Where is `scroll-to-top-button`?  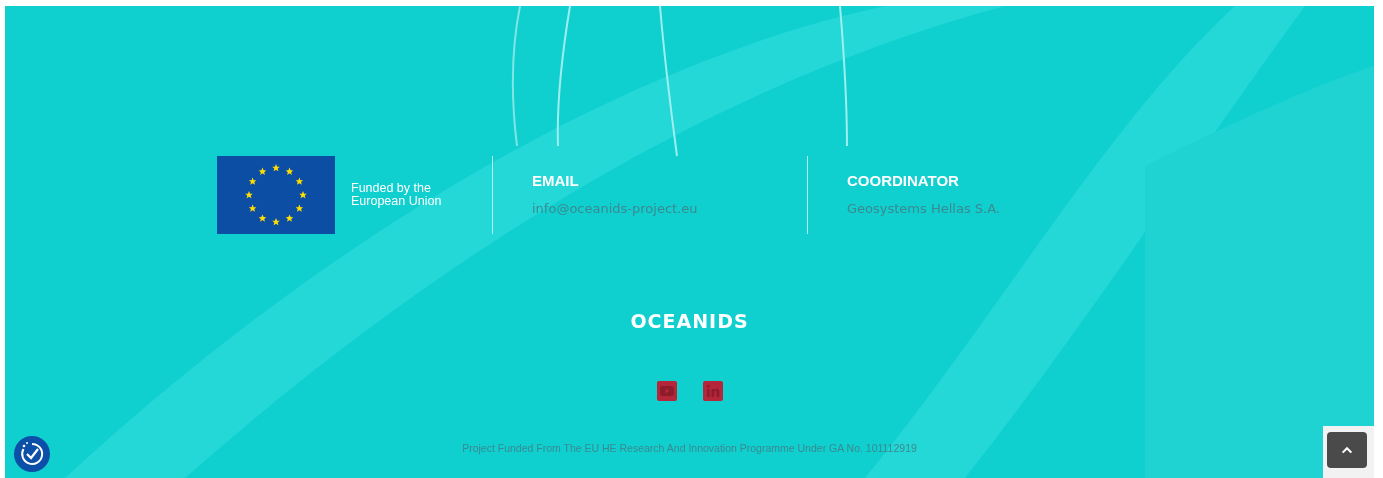 scroll-to-top-button is located at coordinates (1347, 450).